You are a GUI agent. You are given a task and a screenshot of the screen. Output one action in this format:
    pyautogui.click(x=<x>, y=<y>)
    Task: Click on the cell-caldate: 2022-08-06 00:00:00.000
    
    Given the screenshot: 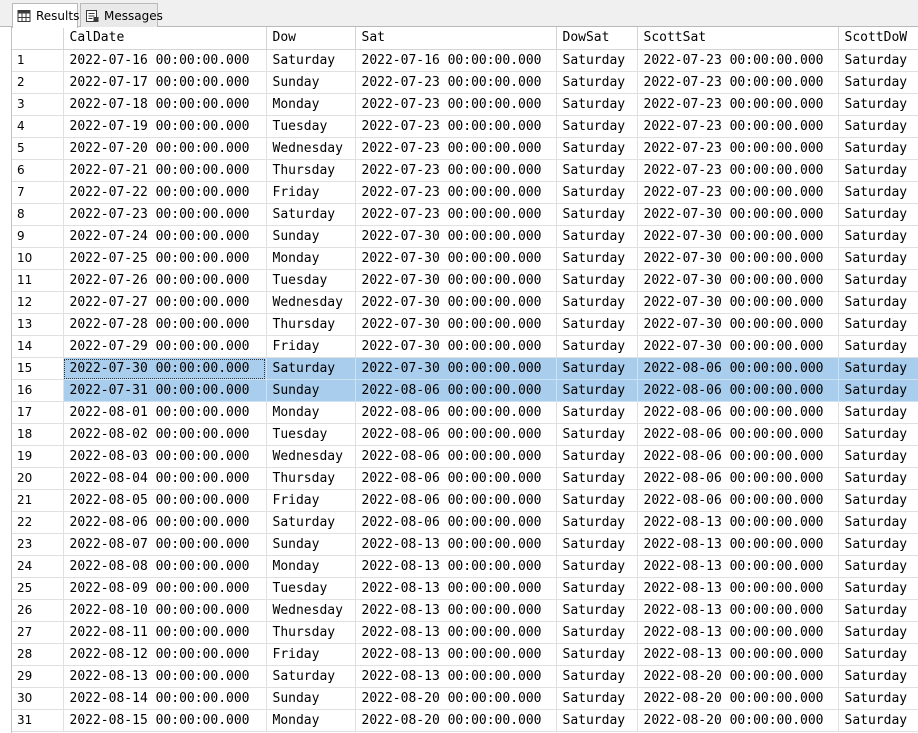 What is the action you would take?
    pyautogui.click(x=165, y=522)
    